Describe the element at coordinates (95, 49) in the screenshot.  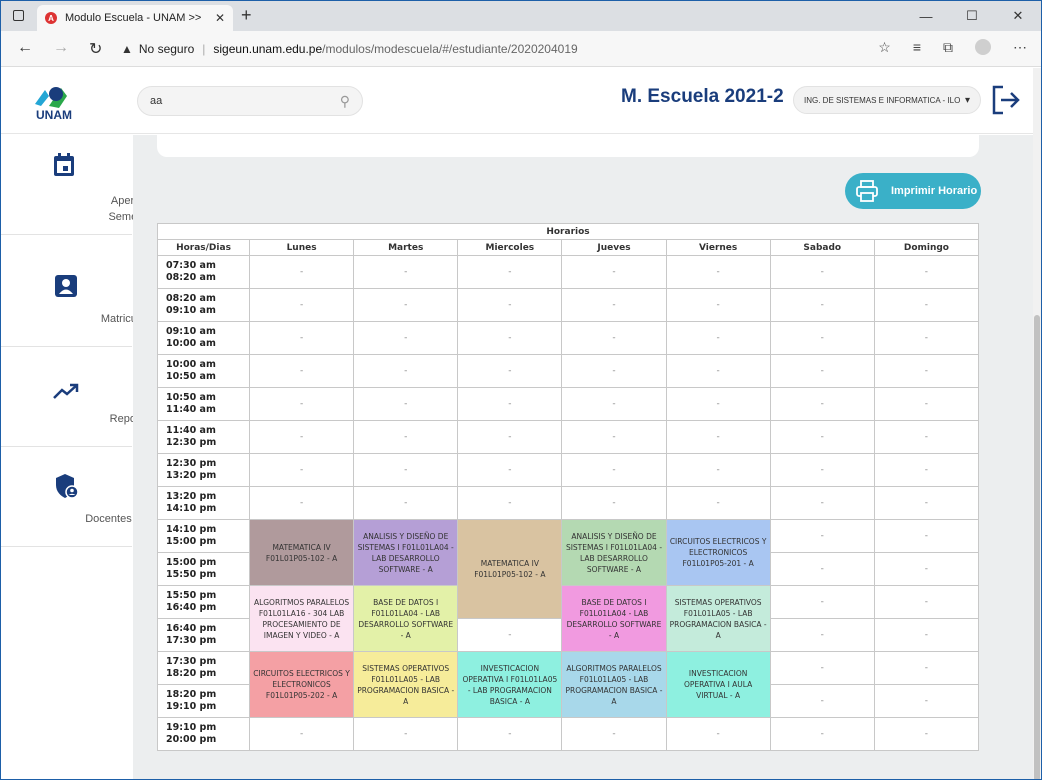
I see `refresh-icon: ↻` at that location.